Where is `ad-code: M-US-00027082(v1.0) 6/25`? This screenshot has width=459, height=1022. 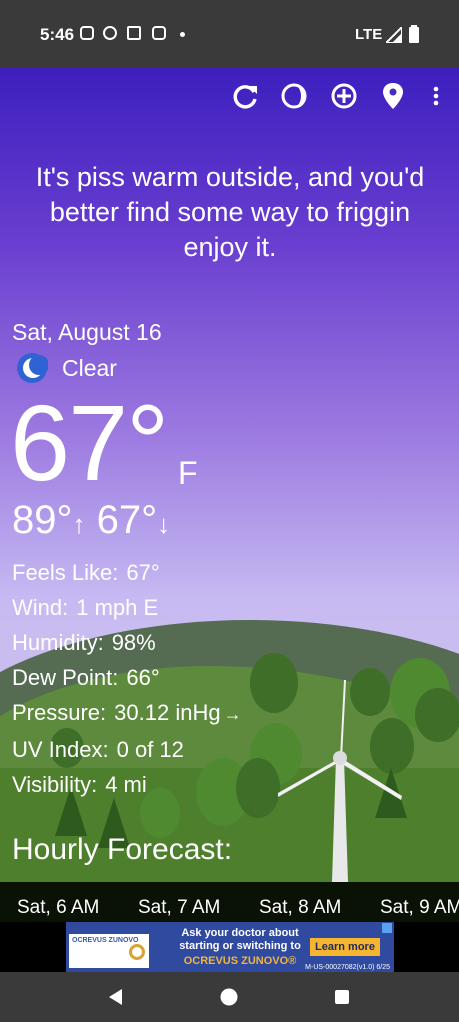 ad-code: M-US-00027082(v1.0) 6/25 is located at coordinates (347, 967).